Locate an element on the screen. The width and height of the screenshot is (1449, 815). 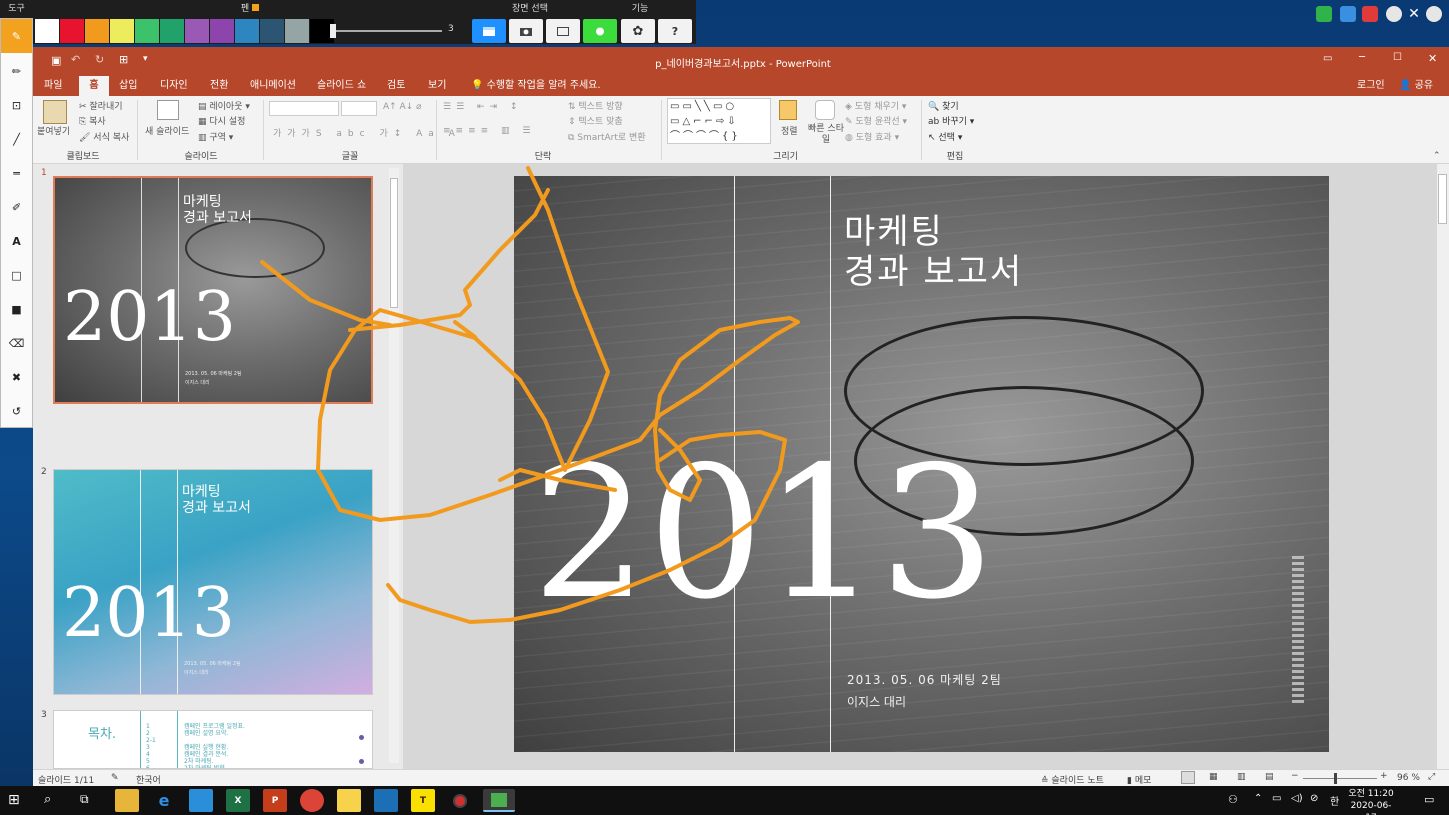
network-app-icon is located at coordinates (386, 800).